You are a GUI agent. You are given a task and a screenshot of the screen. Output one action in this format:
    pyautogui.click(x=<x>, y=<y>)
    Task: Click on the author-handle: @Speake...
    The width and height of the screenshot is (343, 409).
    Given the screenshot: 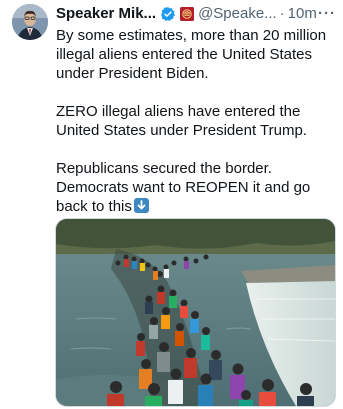 What is the action you would take?
    pyautogui.click(x=237, y=14)
    